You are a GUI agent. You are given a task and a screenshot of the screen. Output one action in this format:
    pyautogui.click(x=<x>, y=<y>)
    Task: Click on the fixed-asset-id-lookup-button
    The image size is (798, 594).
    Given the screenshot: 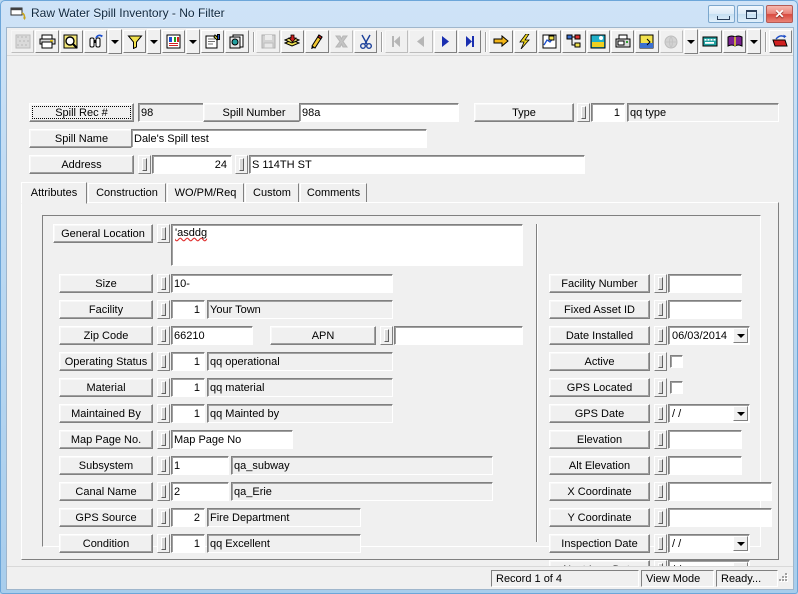 What is the action you would take?
    pyautogui.click(x=660, y=309)
    